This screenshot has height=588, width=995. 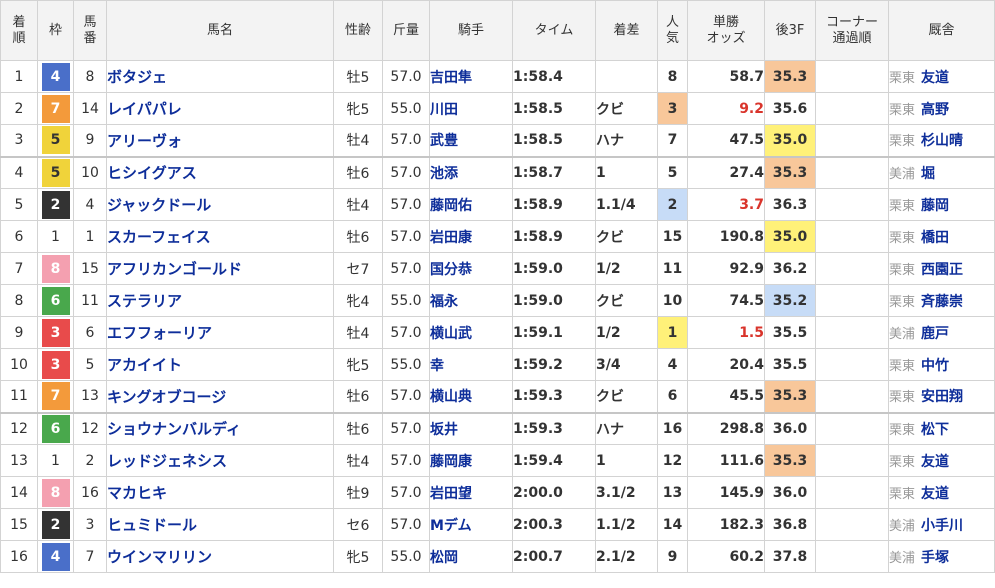 I want to click on jockey-link: 藤岡康, so click(x=471, y=460).